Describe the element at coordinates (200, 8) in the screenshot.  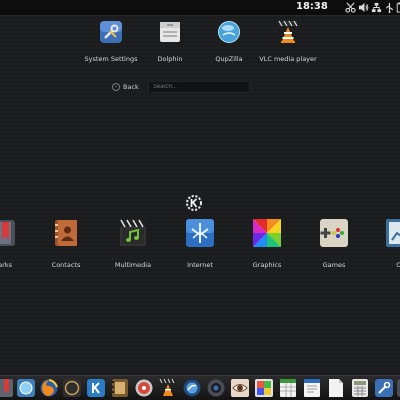
I see `top-panel: 18:38` at that location.